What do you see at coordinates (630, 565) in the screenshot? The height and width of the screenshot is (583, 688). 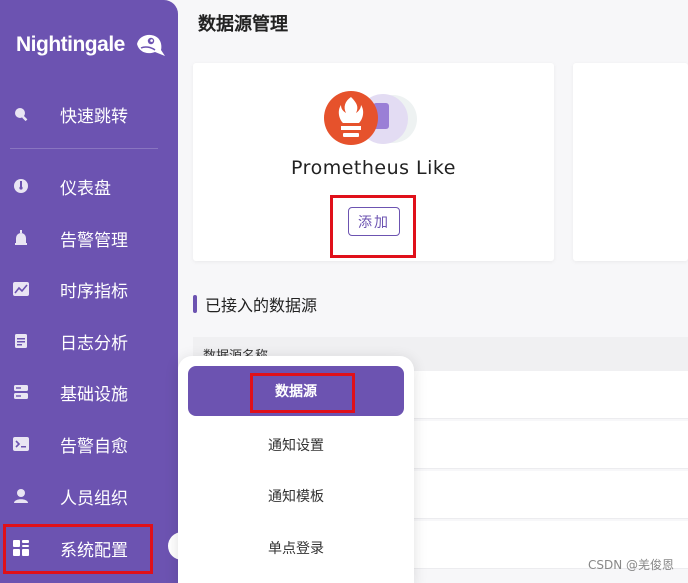 I see `watermark: CSDN @羌俊恩` at bounding box center [630, 565].